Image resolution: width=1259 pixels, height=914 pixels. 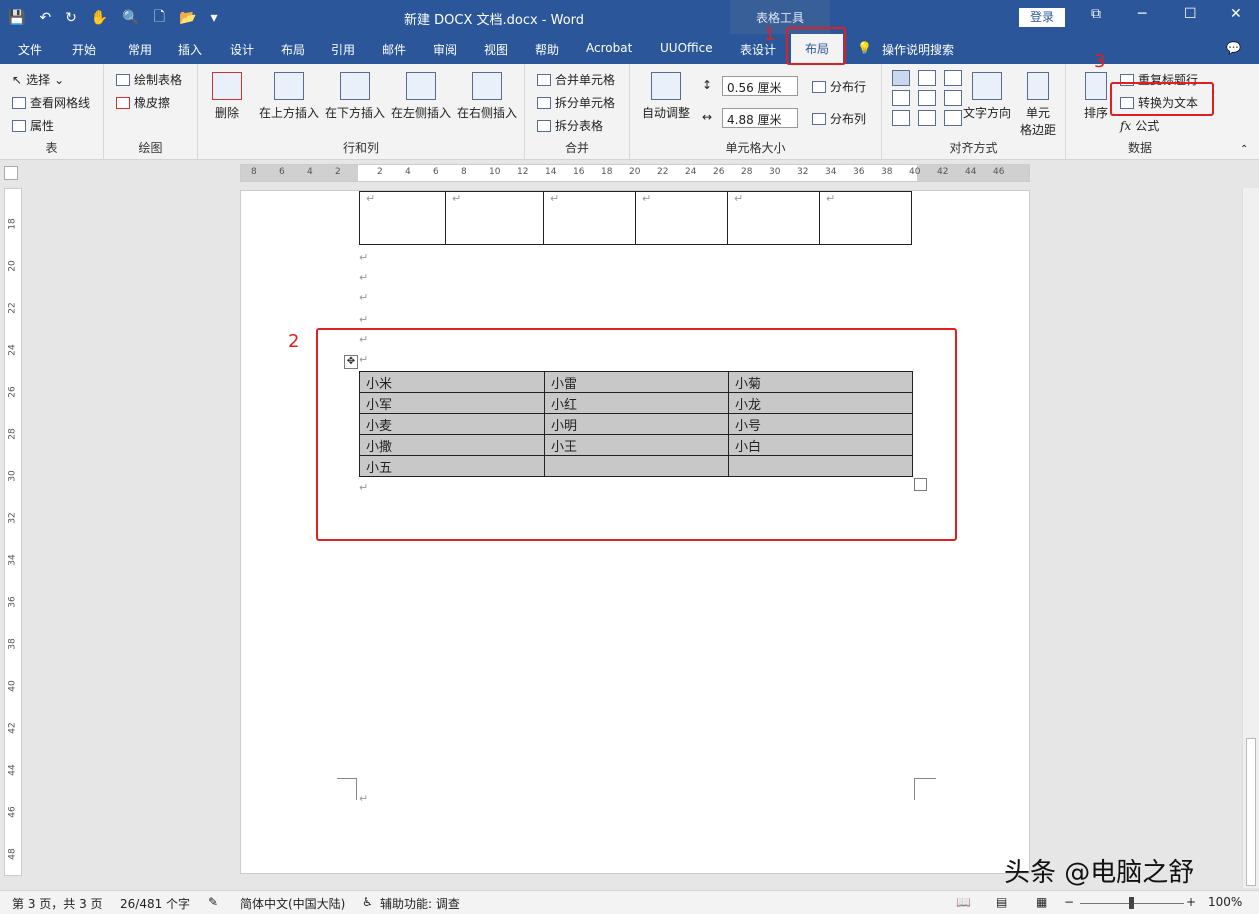 I want to click on column-width-input: 4.88 厘米, so click(x=760, y=118).